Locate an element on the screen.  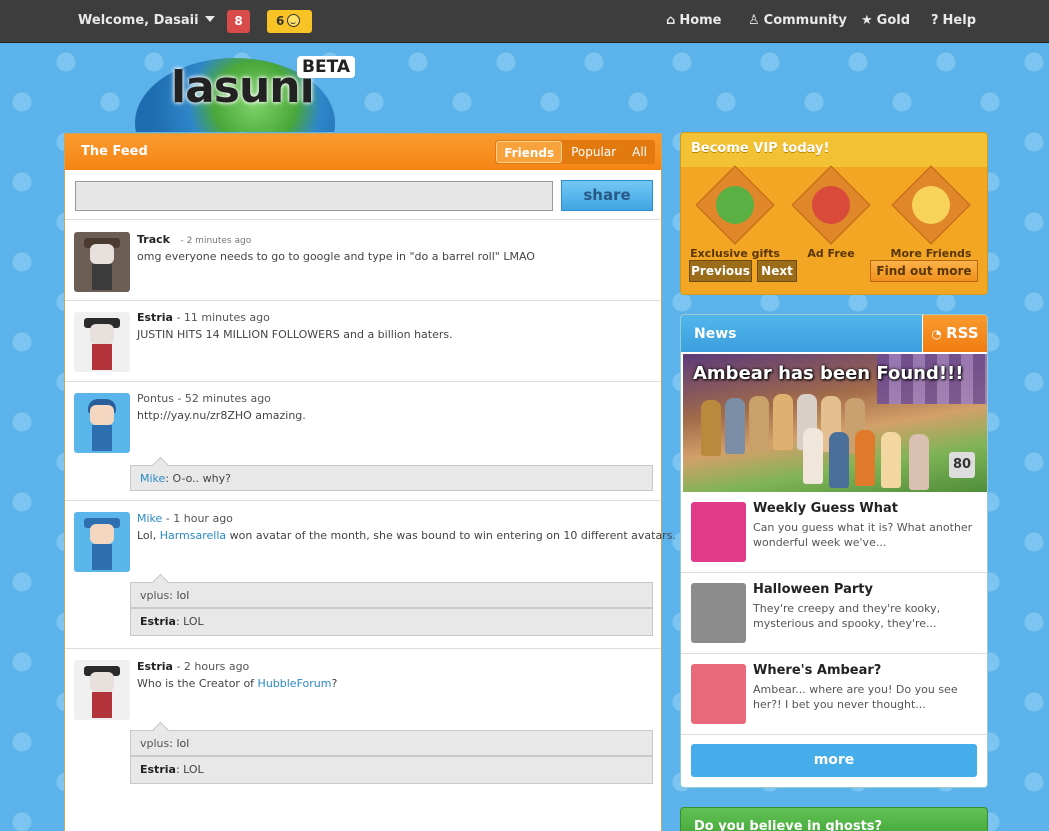
post-meta: Track - 2 minutes ago is located at coordinates (194, 239).